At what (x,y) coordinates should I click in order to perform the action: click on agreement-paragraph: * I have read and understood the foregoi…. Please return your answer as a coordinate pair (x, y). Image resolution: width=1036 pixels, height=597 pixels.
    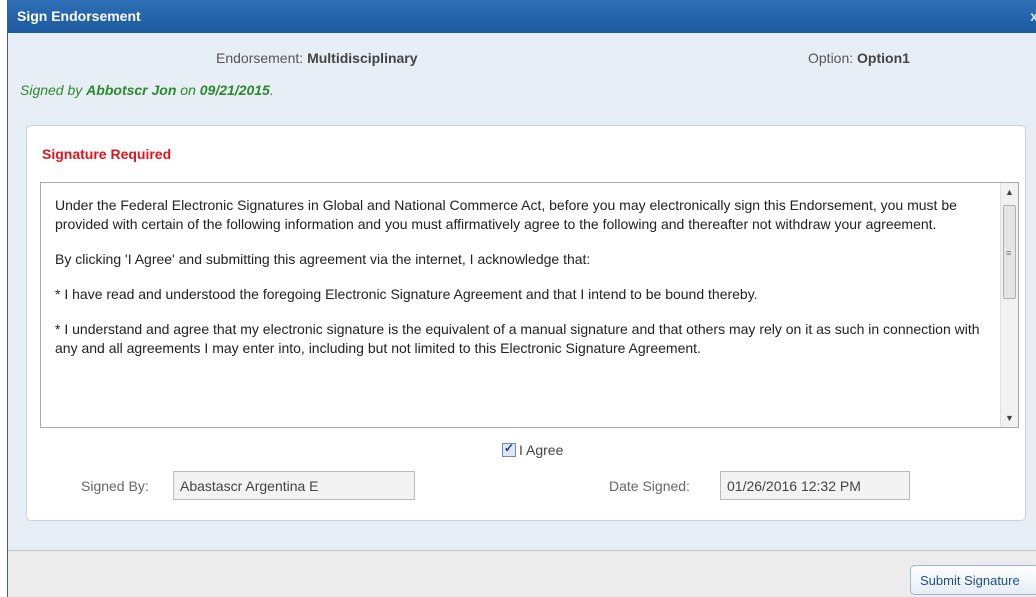
    Looking at the image, I should click on (406, 294).